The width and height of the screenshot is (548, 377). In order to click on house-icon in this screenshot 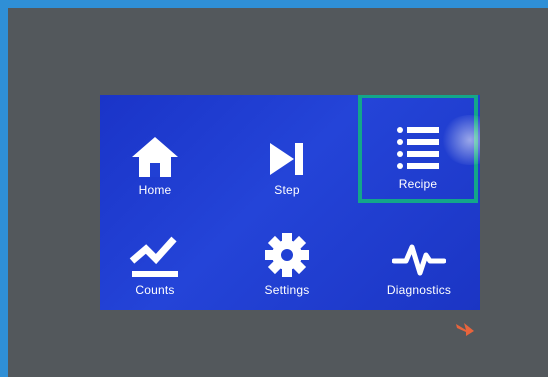, I will do `click(155, 157)`.